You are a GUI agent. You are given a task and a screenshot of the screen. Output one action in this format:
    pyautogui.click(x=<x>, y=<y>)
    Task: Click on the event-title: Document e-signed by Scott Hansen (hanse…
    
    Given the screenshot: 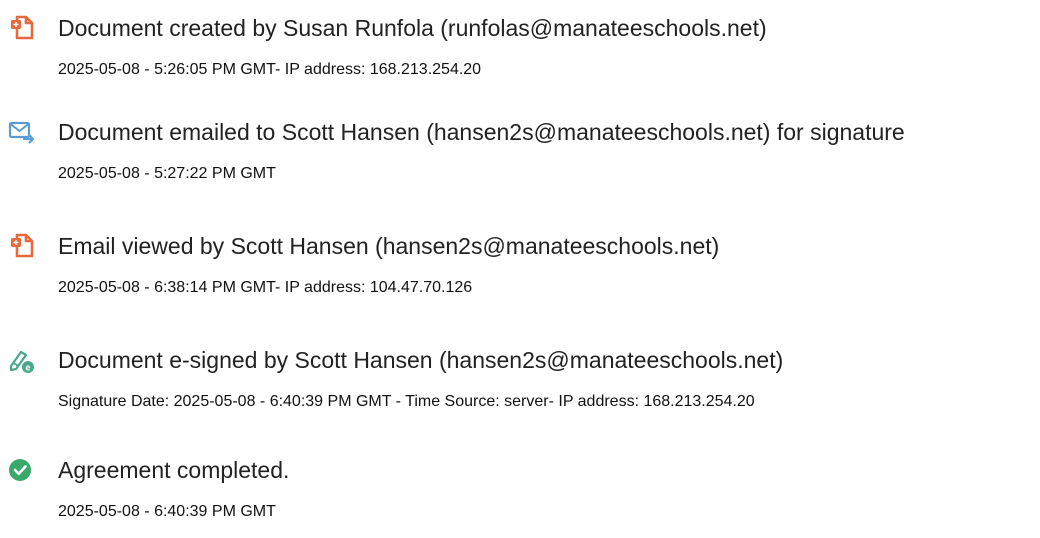 What is the action you would take?
    pyautogui.click(x=421, y=360)
    